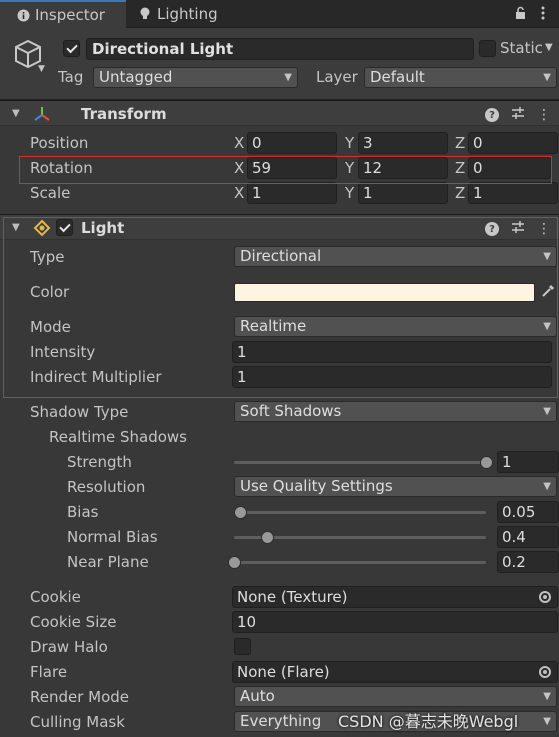 The width and height of the screenshot is (559, 737). I want to click on info-icon, so click(23, 15).